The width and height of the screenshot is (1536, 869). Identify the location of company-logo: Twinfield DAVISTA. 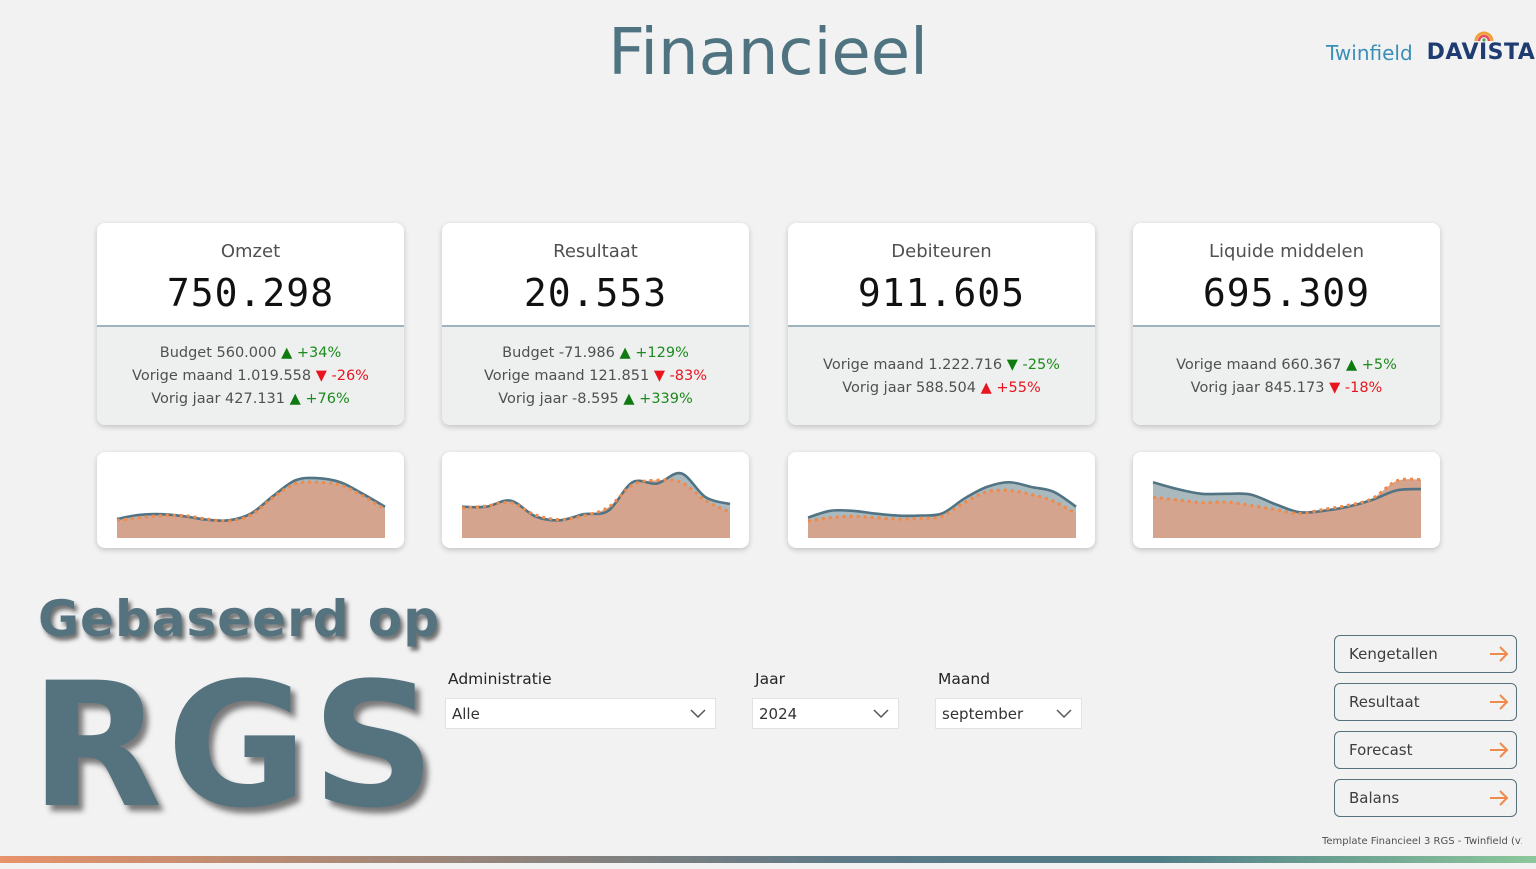
(1431, 48).